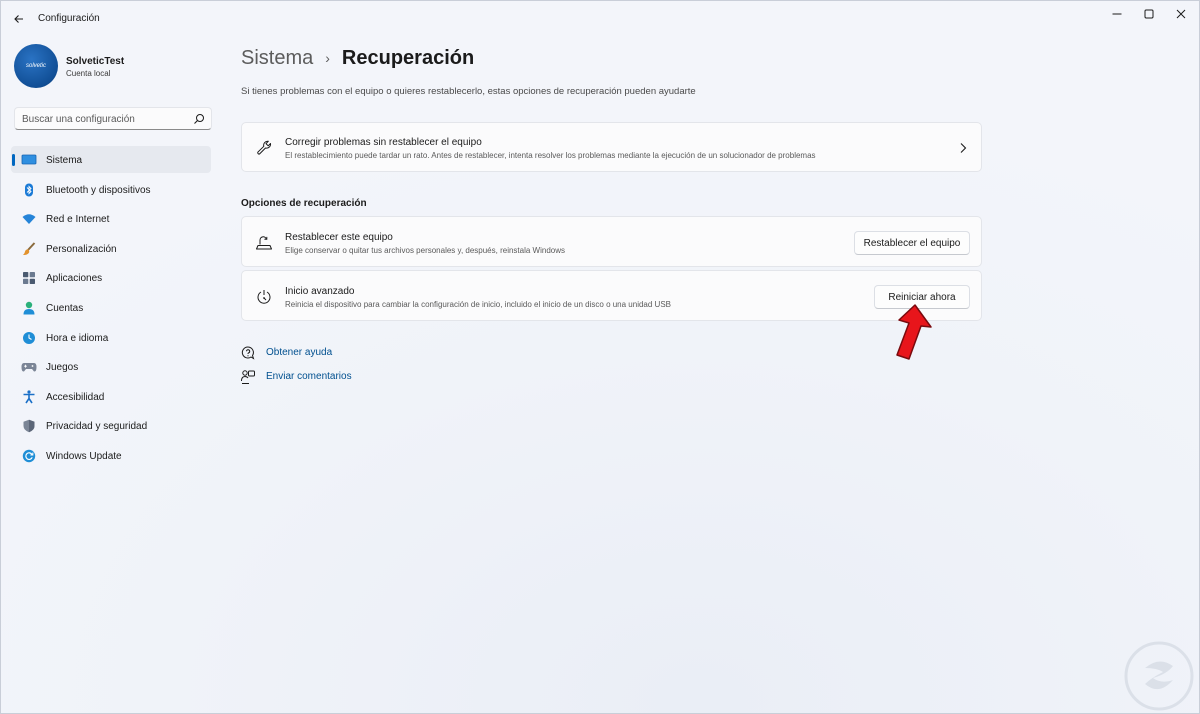 The width and height of the screenshot is (1200, 714). I want to click on sidebar-item-label: Accesibilidad, so click(75, 397).